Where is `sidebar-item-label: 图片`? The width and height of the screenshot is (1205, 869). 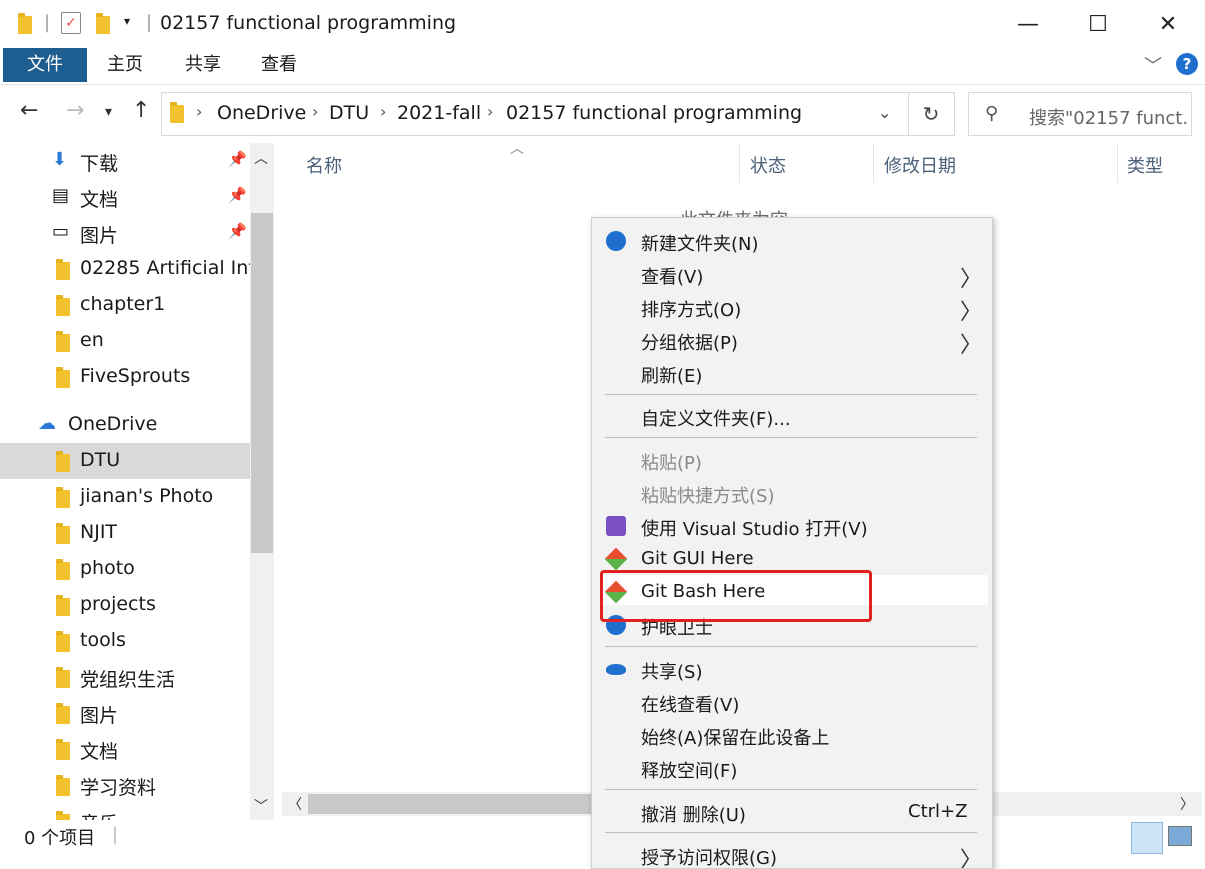 sidebar-item-label: 图片 is located at coordinates (99, 716).